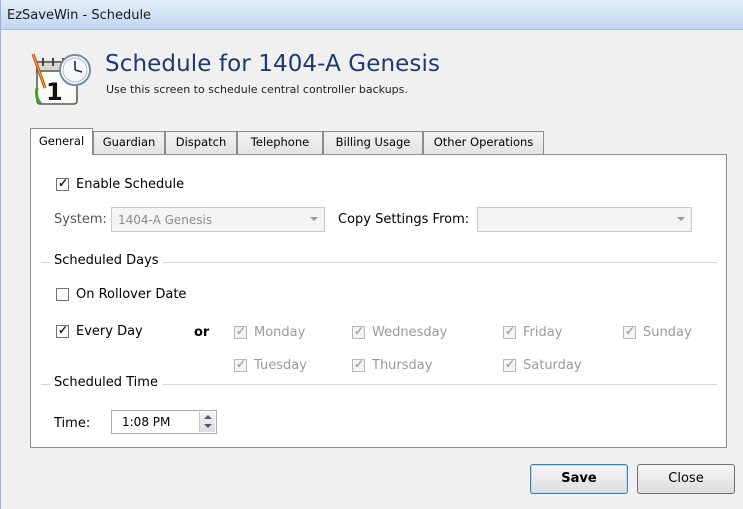  Describe the element at coordinates (62, 183) in the screenshot. I see `enable-schedule-checkbox: ✓` at that location.